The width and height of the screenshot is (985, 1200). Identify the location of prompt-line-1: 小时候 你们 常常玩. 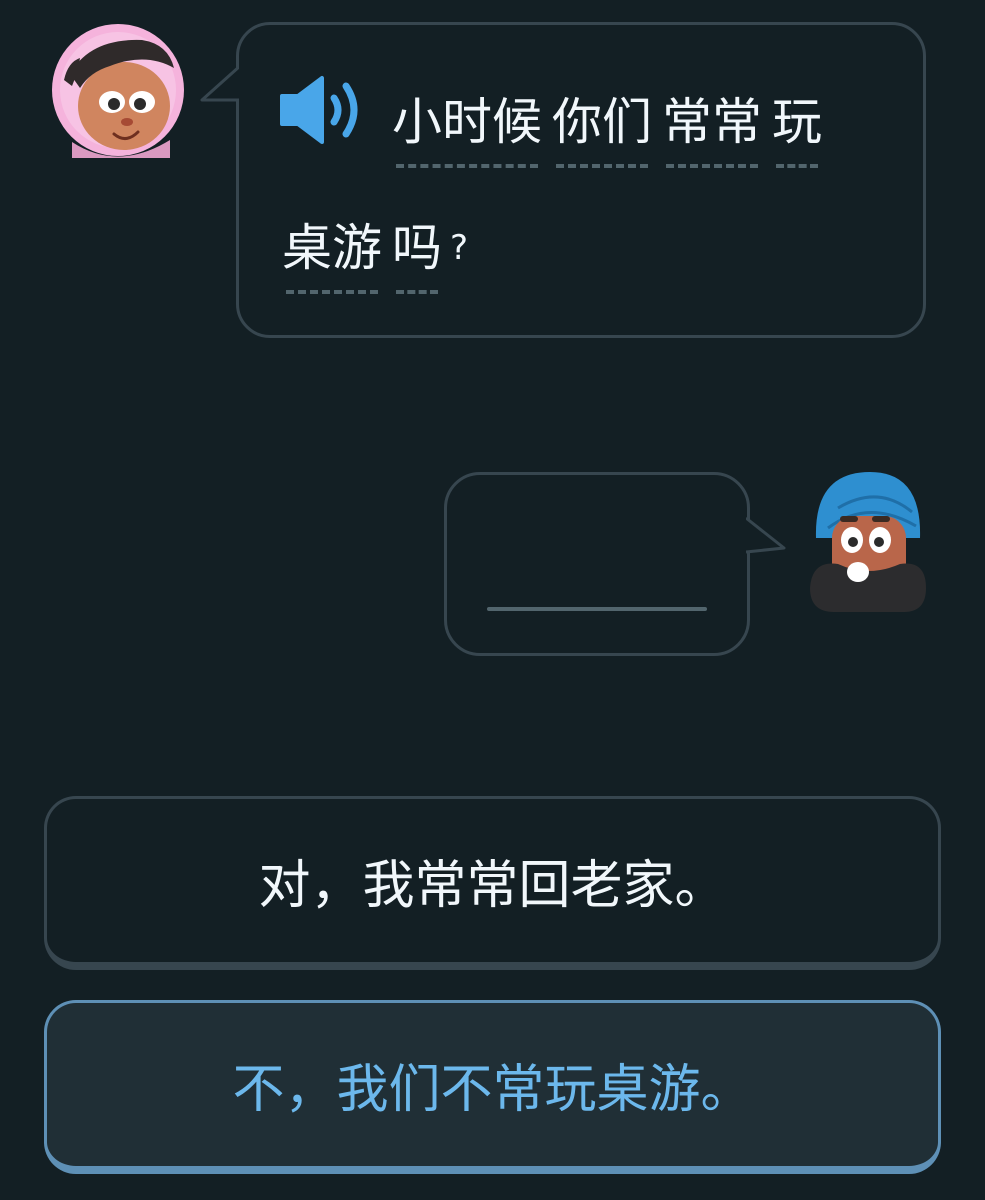
(607, 130).